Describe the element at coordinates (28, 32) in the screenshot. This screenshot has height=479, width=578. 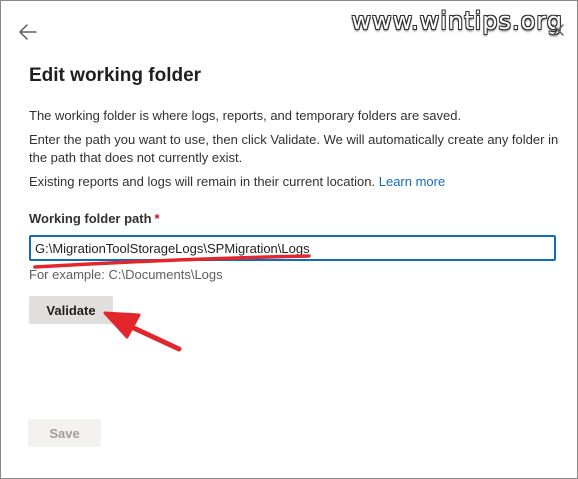
I see `arrow-left-icon` at that location.